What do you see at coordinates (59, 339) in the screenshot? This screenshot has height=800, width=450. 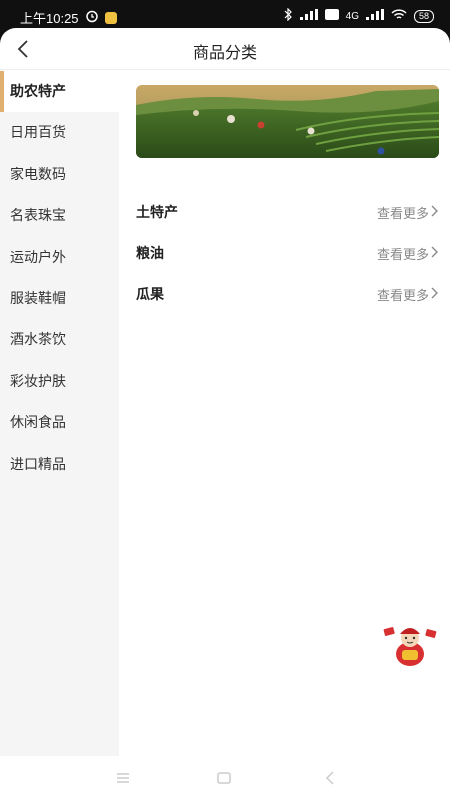 I see `sidebar-item-drinks-tea: 酒水茶饮` at bounding box center [59, 339].